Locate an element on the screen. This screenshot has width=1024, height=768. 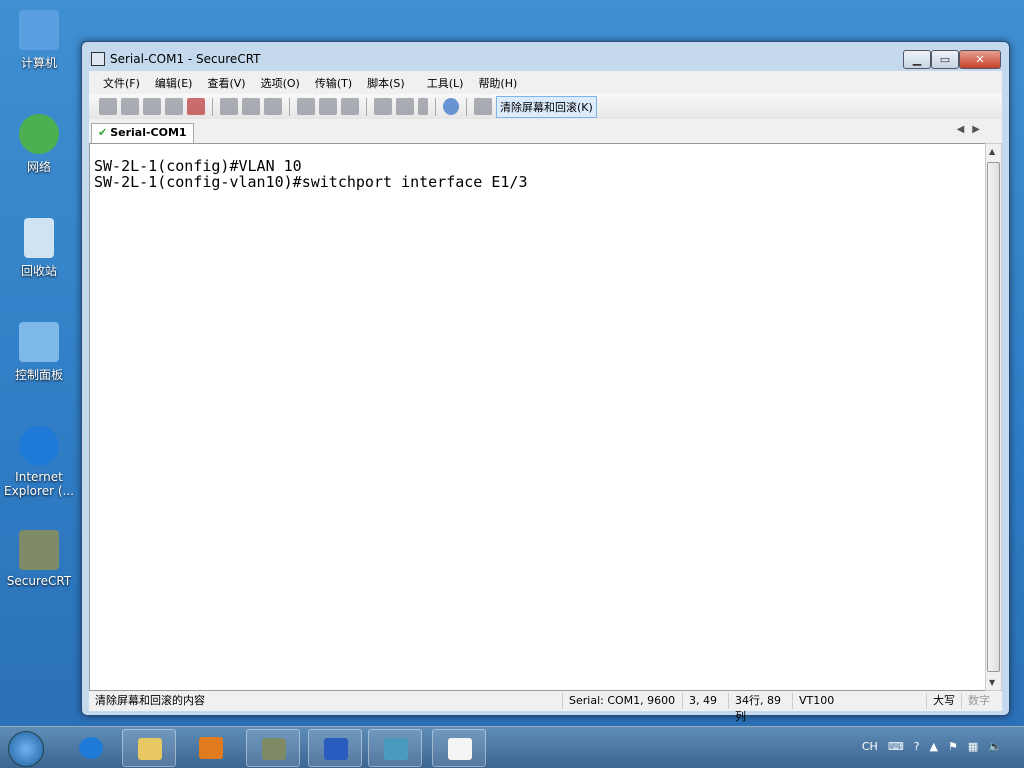
menu-view: 查看(V) is located at coordinates (226, 83).